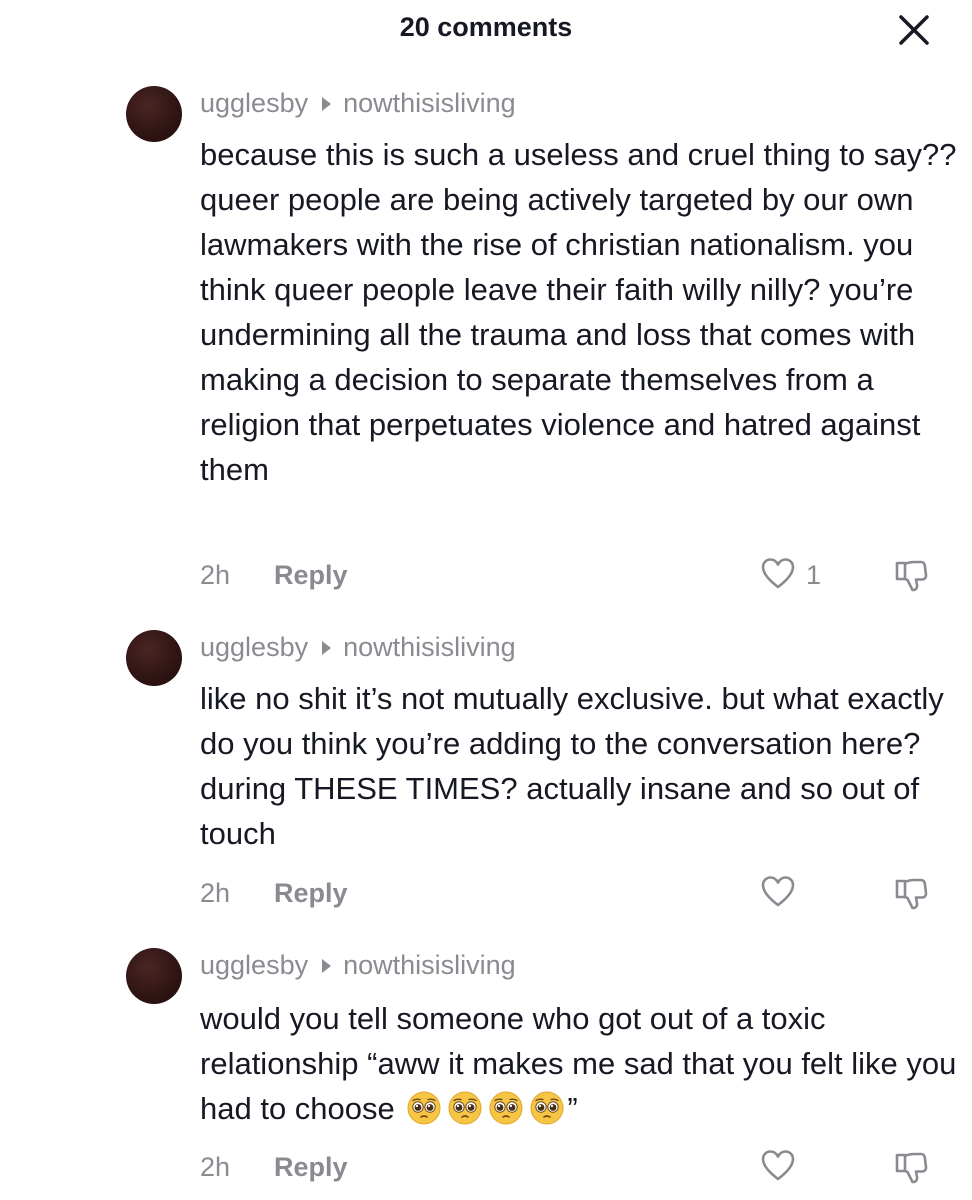  Describe the element at coordinates (572, 1108) in the screenshot. I see `comment-text-end: ”` at that location.